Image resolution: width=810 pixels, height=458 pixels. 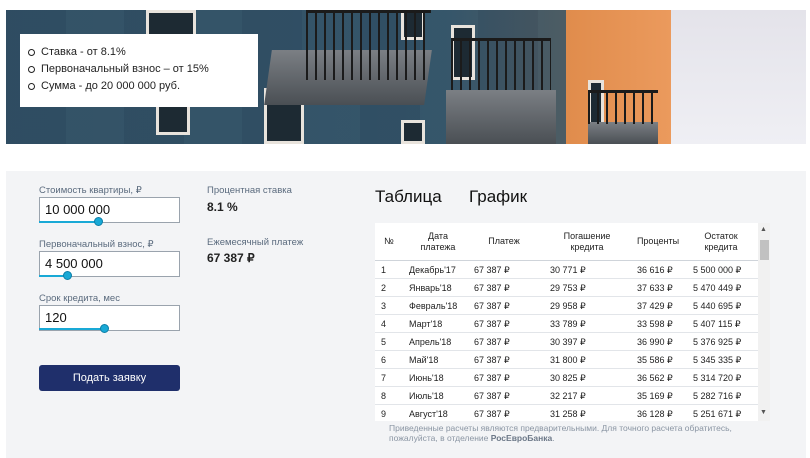 I want to click on table-cell: 36 562 ₽, so click(x=655, y=378).